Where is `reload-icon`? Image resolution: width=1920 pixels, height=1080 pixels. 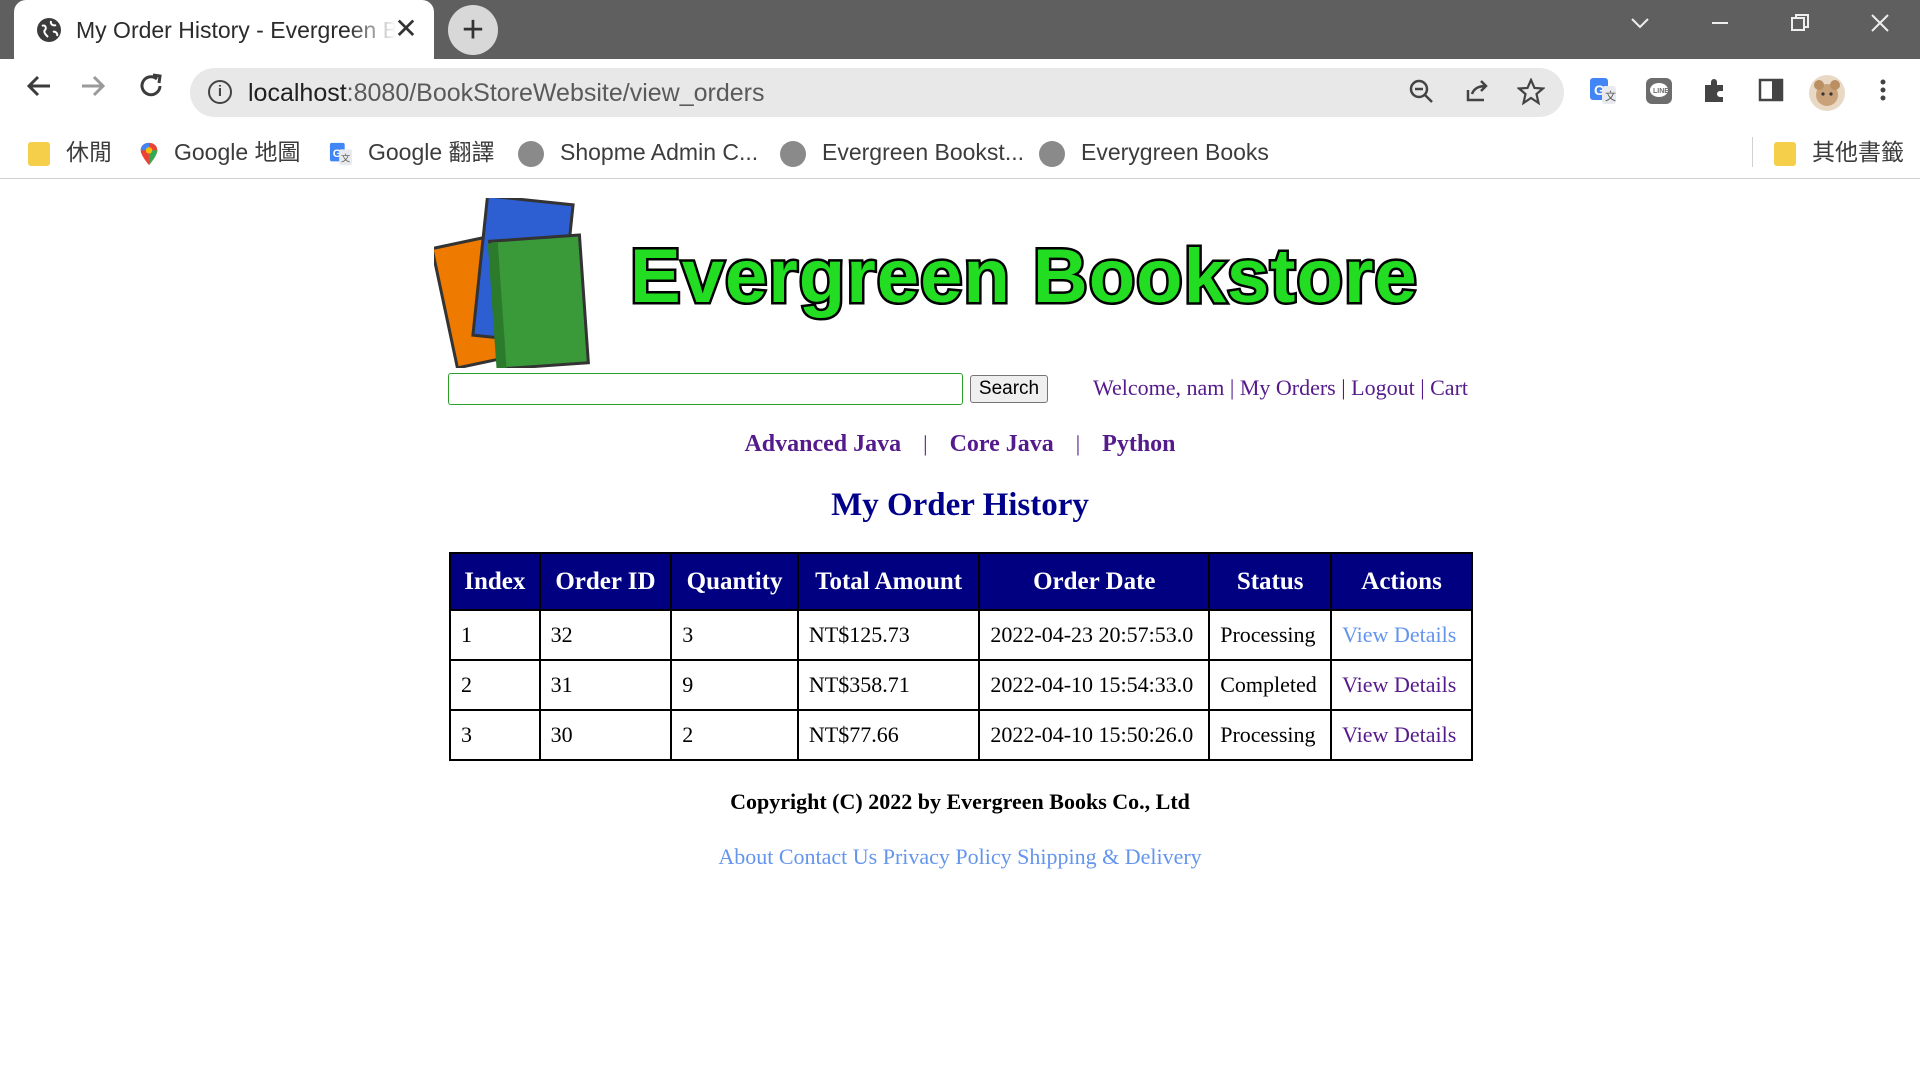 reload-icon is located at coordinates (151, 92).